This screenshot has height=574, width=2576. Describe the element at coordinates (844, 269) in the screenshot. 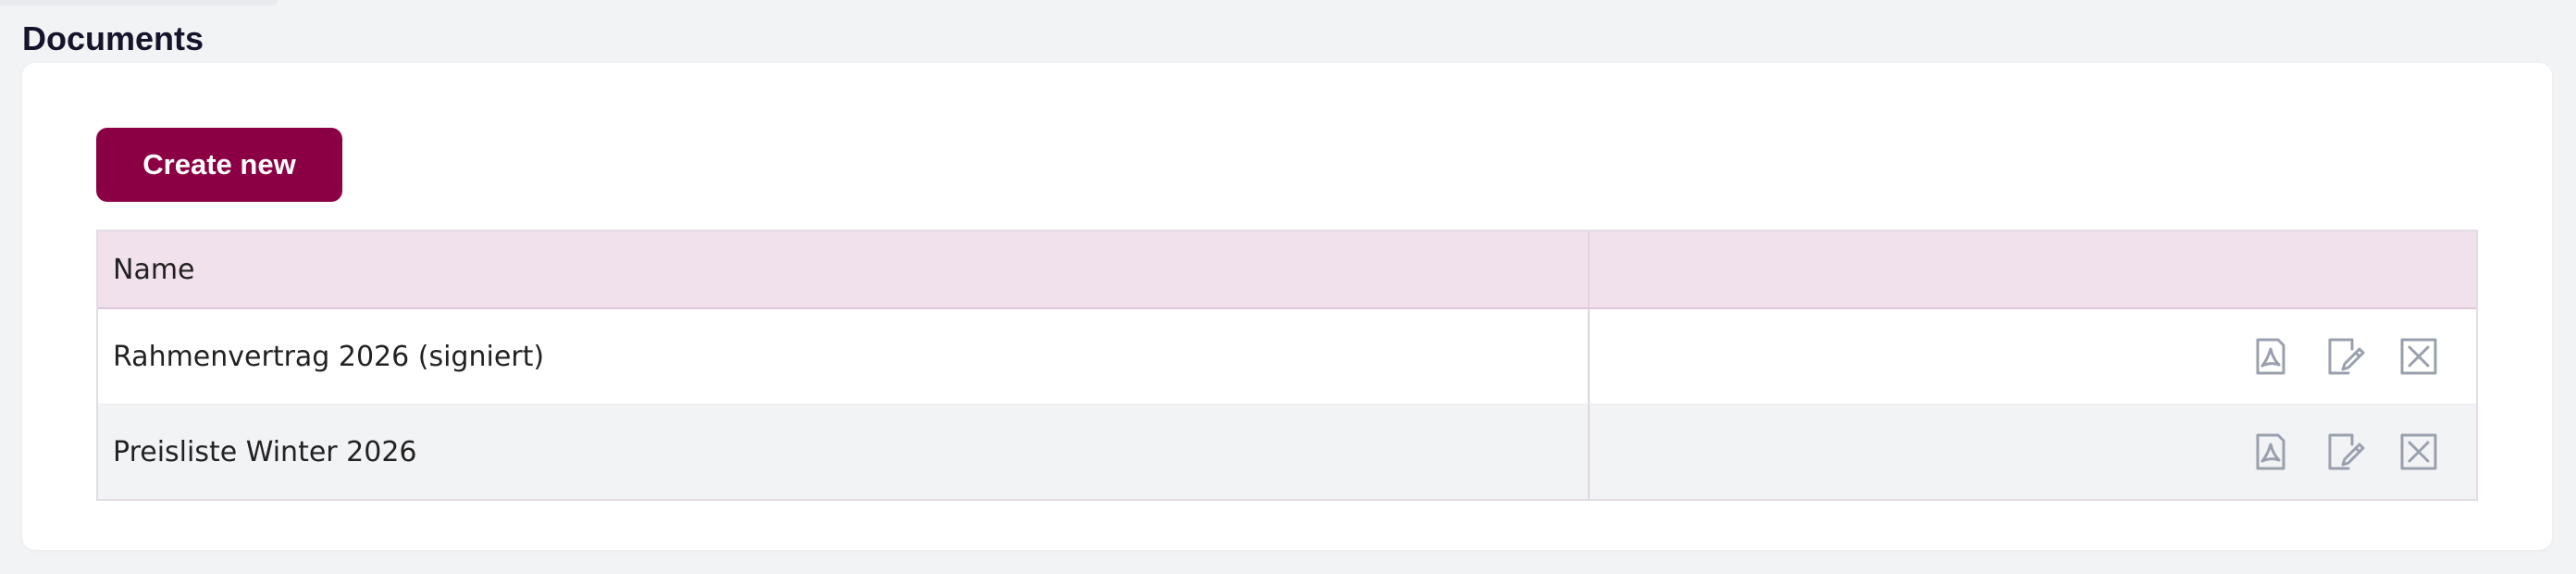

I see `column-header-name: Name` at that location.